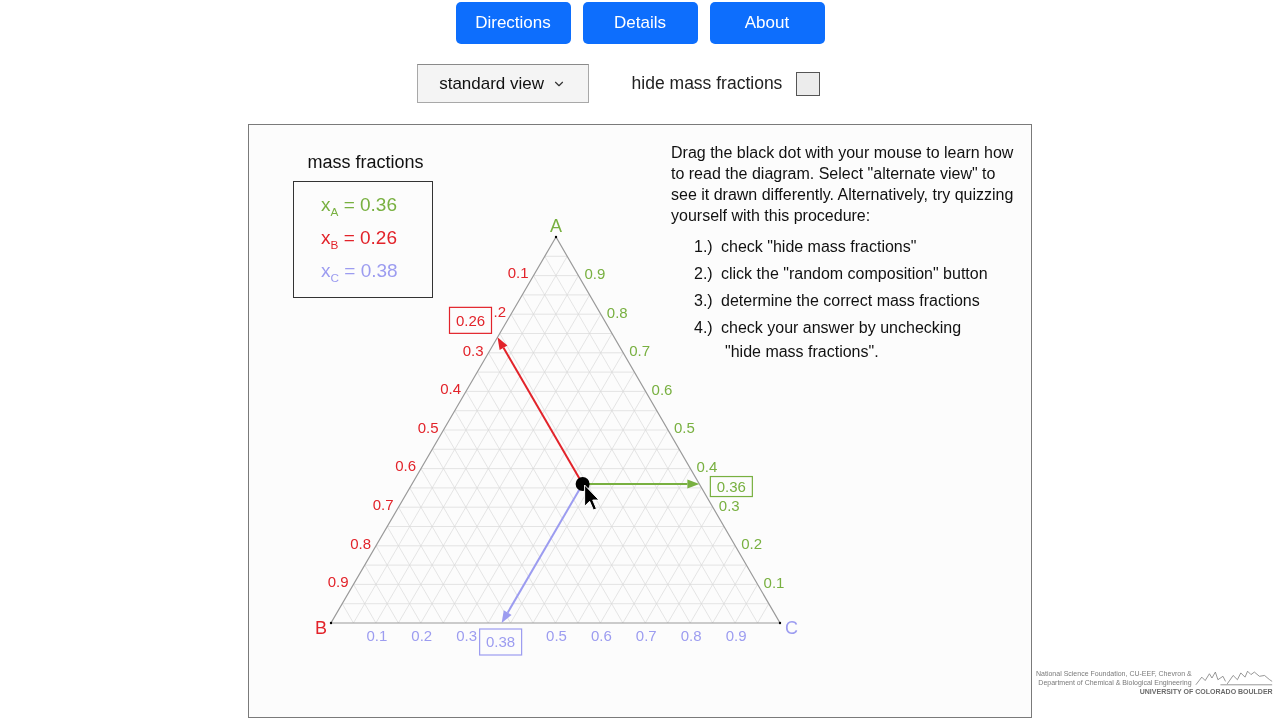  Describe the element at coordinates (502, 84) in the screenshot. I see `view-select: standard view` at that location.